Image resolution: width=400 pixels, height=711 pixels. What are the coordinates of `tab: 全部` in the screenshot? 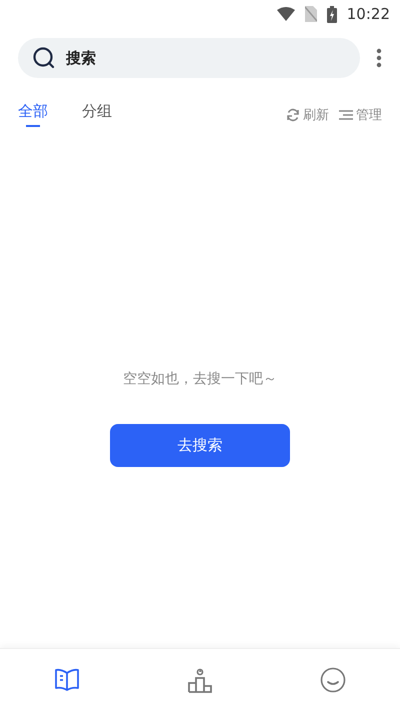 It's located at (33, 114).